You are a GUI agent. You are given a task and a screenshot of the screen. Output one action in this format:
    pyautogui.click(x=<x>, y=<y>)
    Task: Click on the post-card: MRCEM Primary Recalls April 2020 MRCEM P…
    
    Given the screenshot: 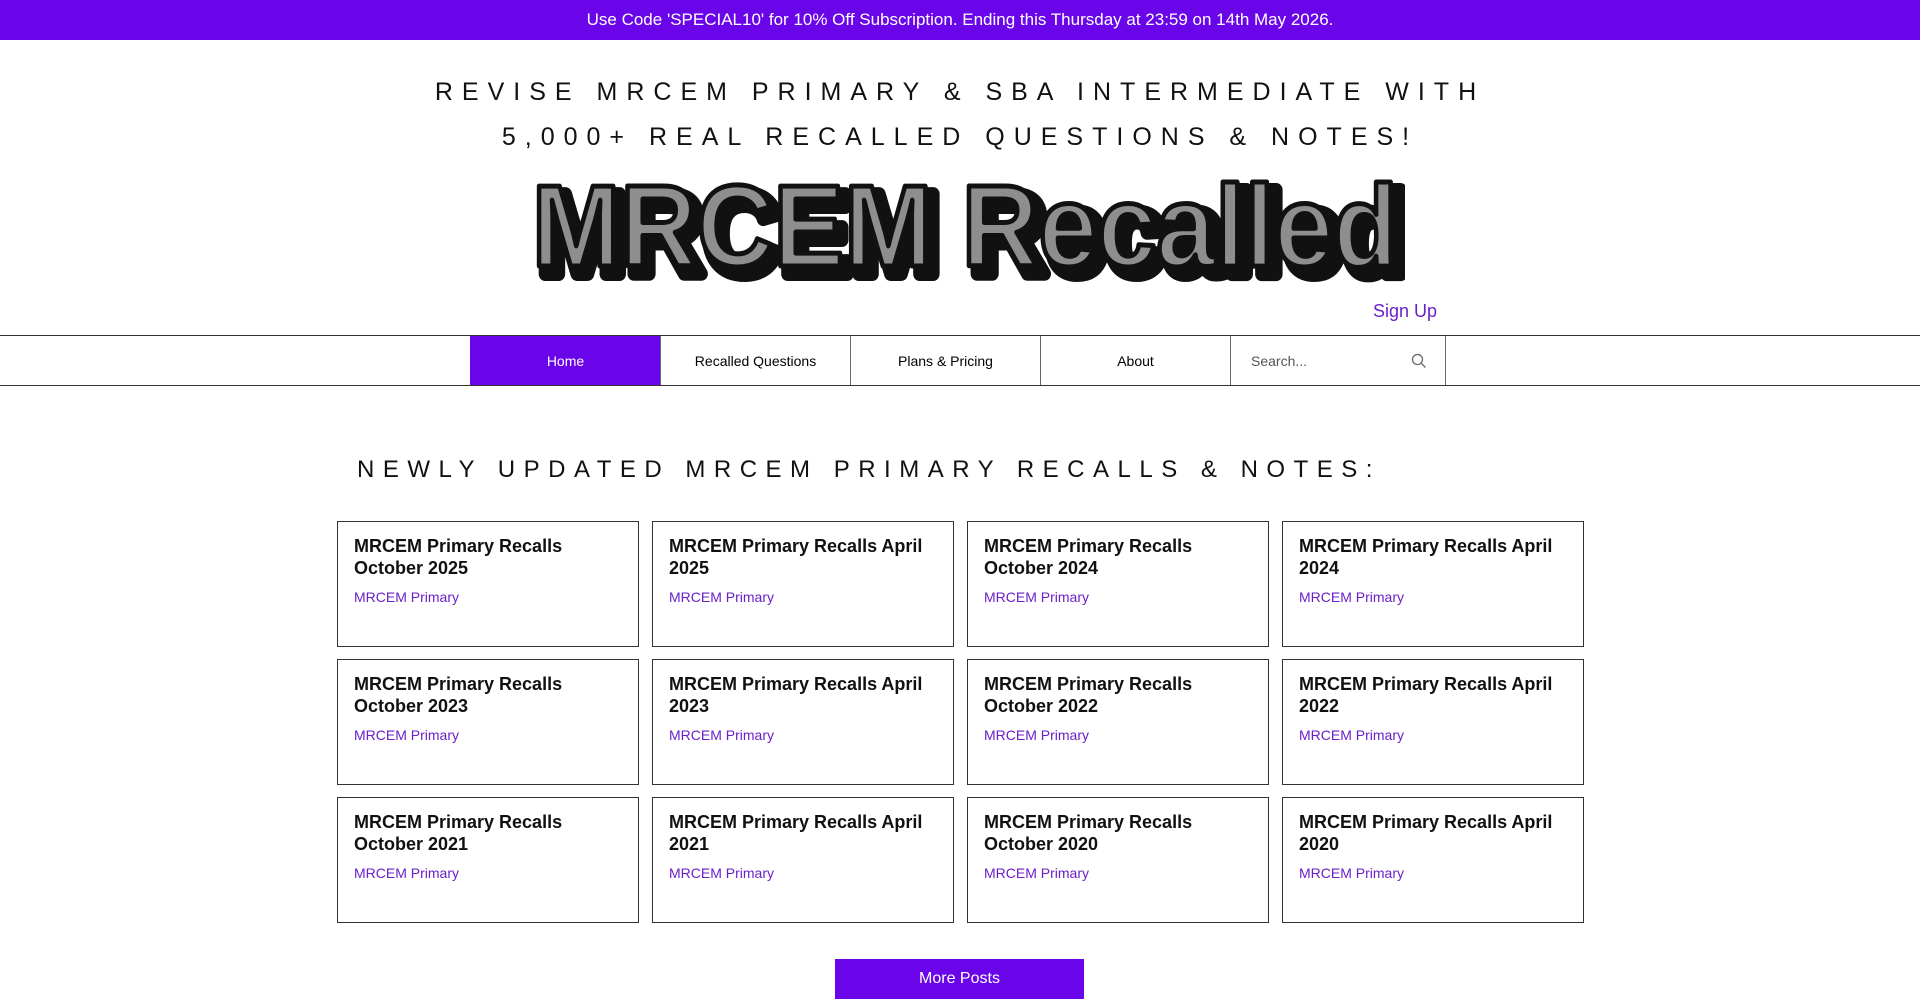 What is the action you would take?
    pyautogui.click(x=1433, y=860)
    